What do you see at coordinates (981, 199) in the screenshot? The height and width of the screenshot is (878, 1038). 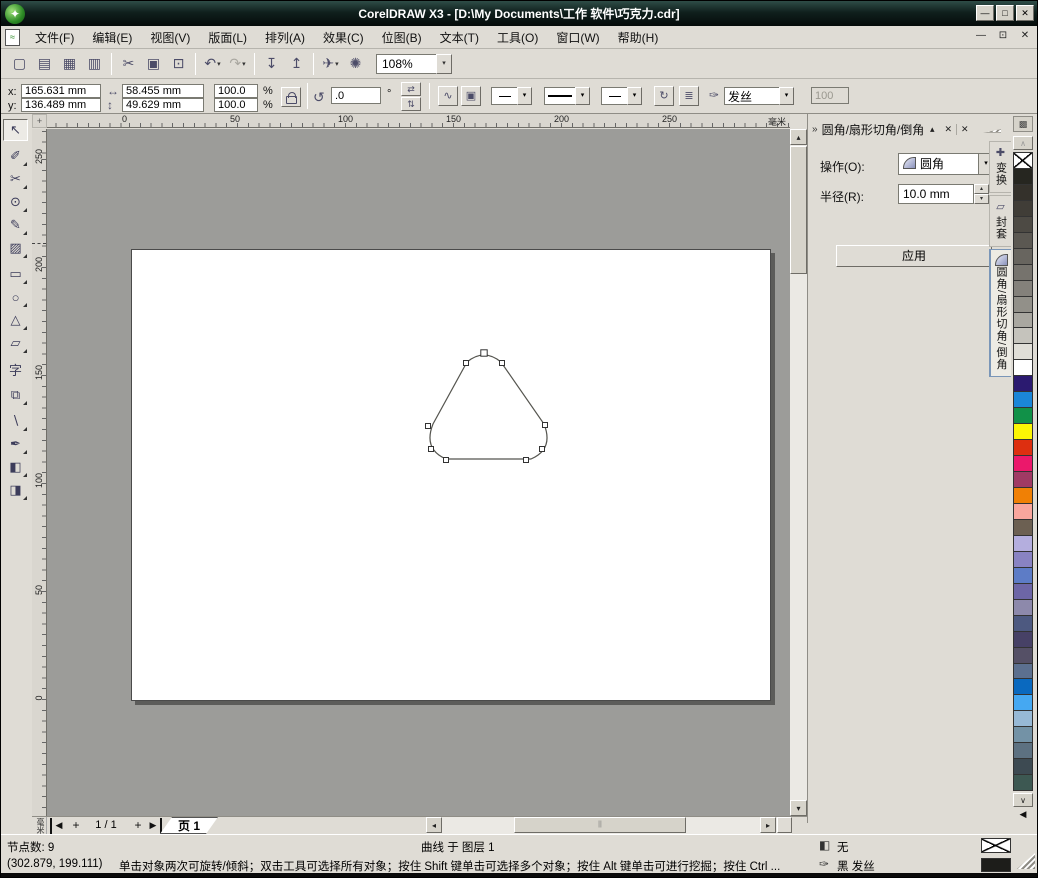 I see `spin-down-icon: ▾` at bounding box center [981, 199].